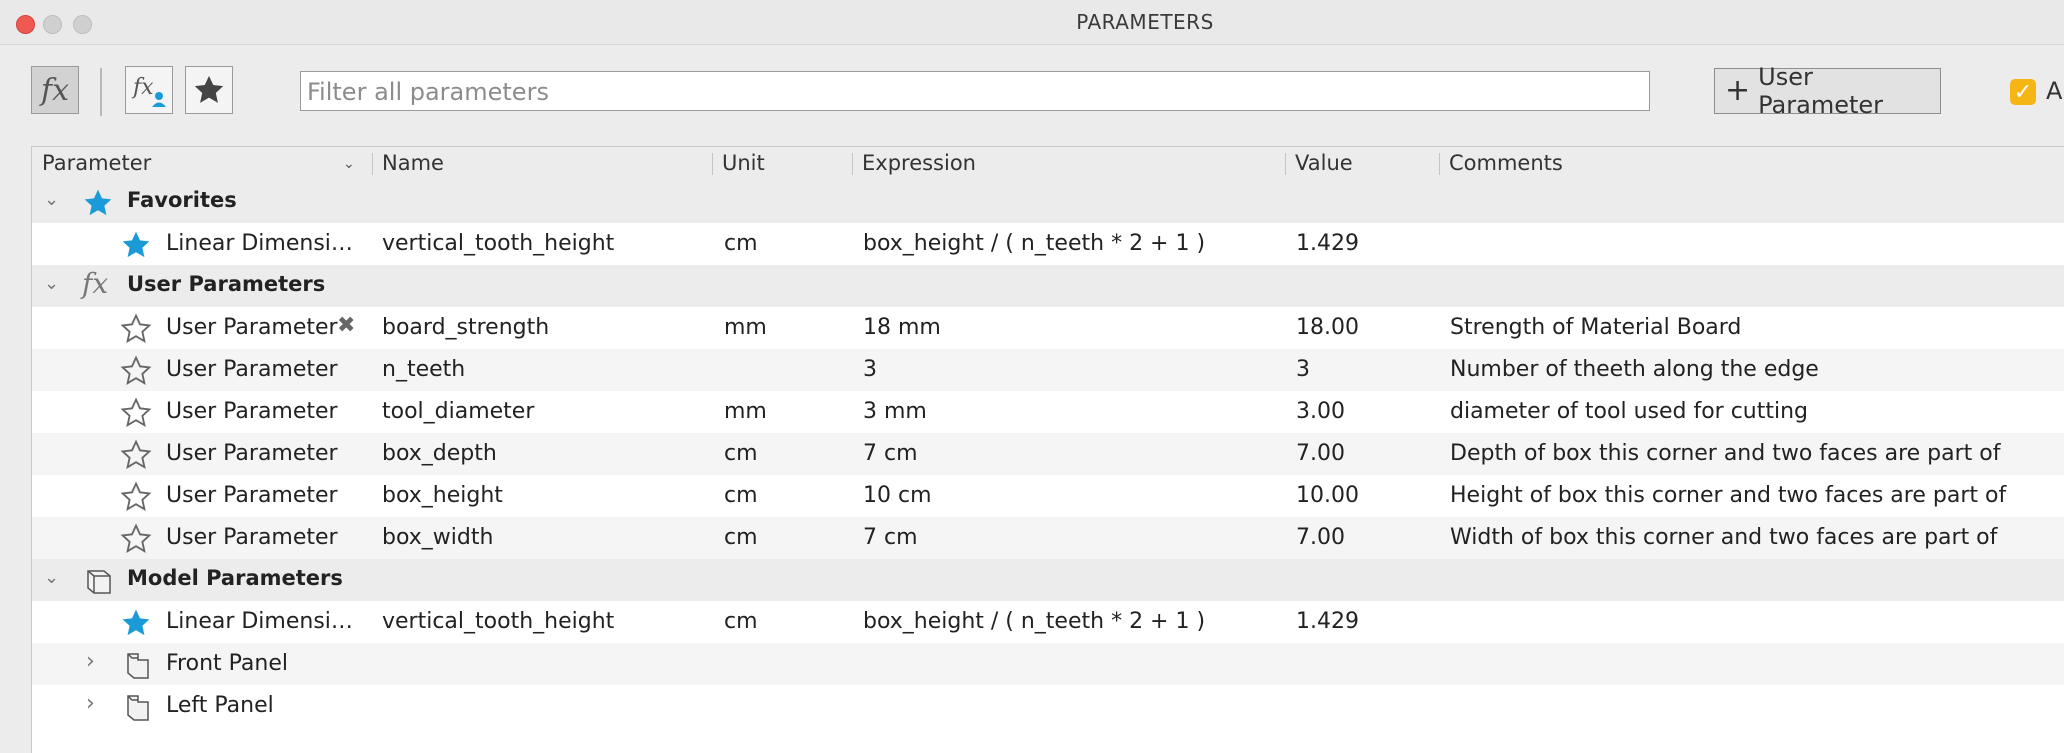  What do you see at coordinates (1320, 411) in the screenshot?
I see `cell-value: 3.00` at bounding box center [1320, 411].